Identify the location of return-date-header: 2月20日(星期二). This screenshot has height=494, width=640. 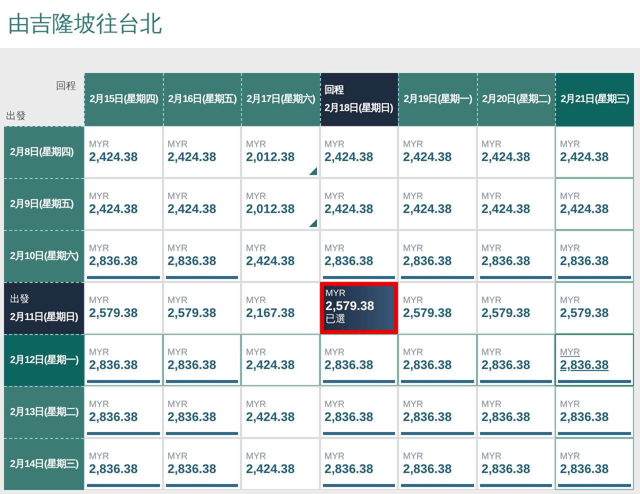
(515, 99).